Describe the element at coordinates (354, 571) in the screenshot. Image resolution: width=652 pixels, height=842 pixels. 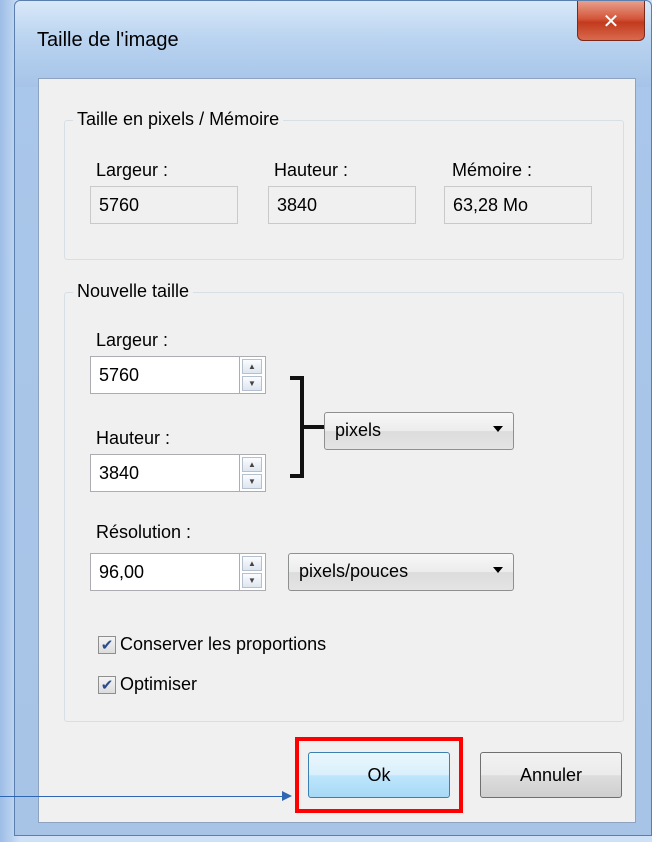
I see `resolution-unit-select-value: pixels/pouces` at that location.